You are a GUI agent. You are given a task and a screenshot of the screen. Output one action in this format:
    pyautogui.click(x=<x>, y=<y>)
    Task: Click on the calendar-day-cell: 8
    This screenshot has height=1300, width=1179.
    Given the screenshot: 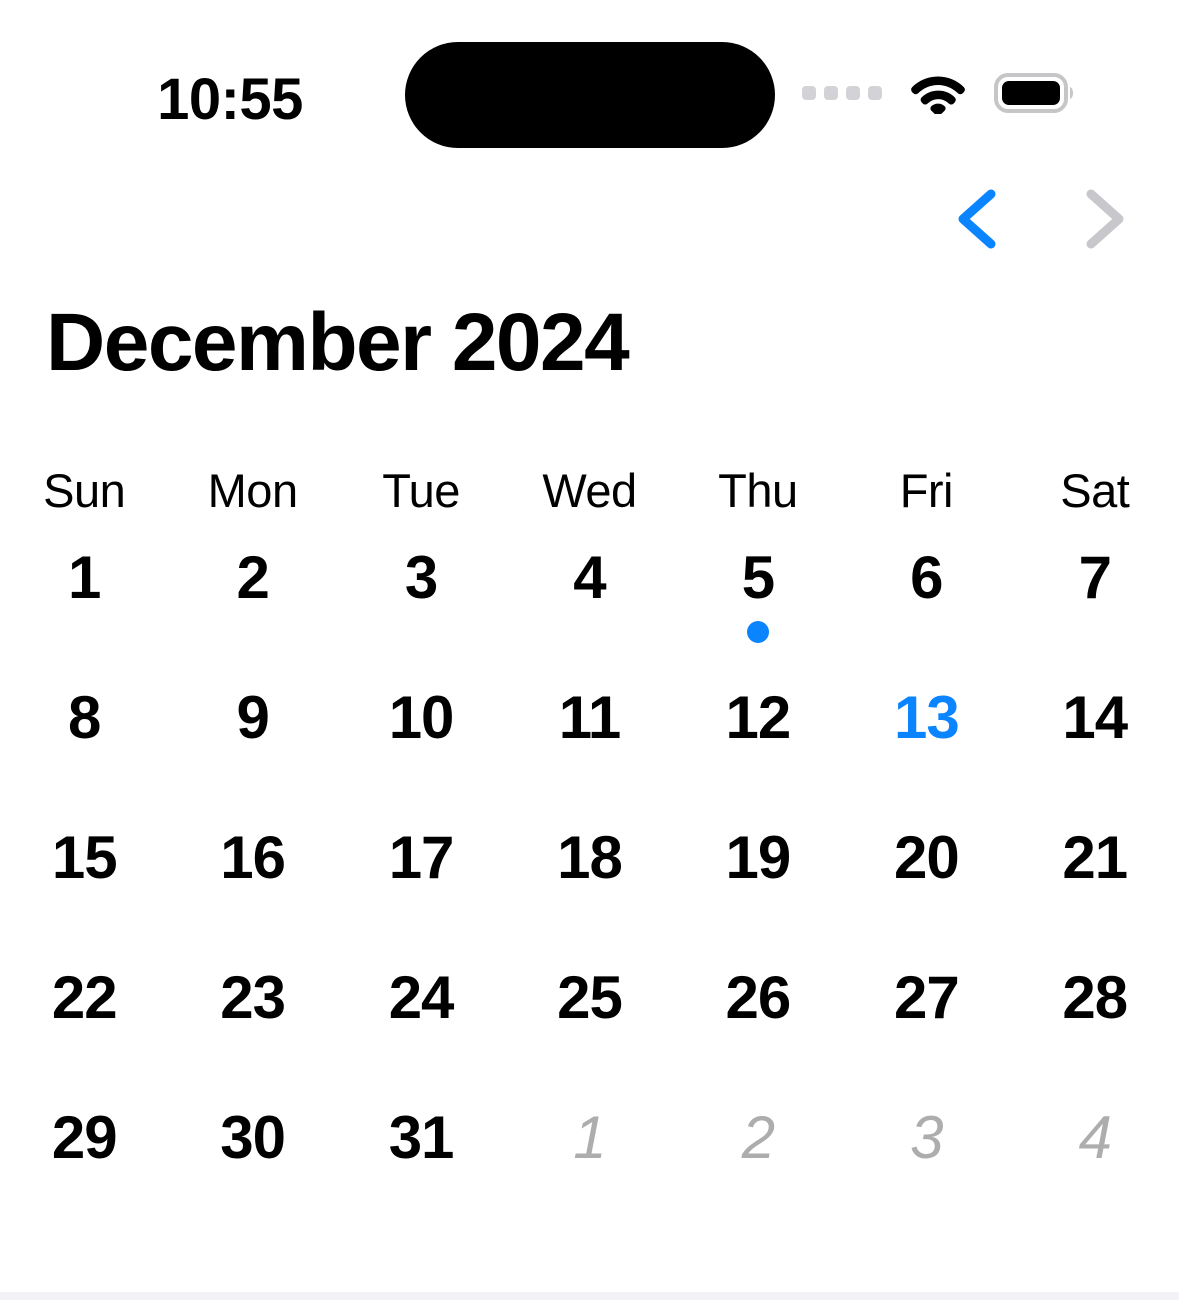 What is the action you would take?
    pyautogui.click(x=84, y=737)
    